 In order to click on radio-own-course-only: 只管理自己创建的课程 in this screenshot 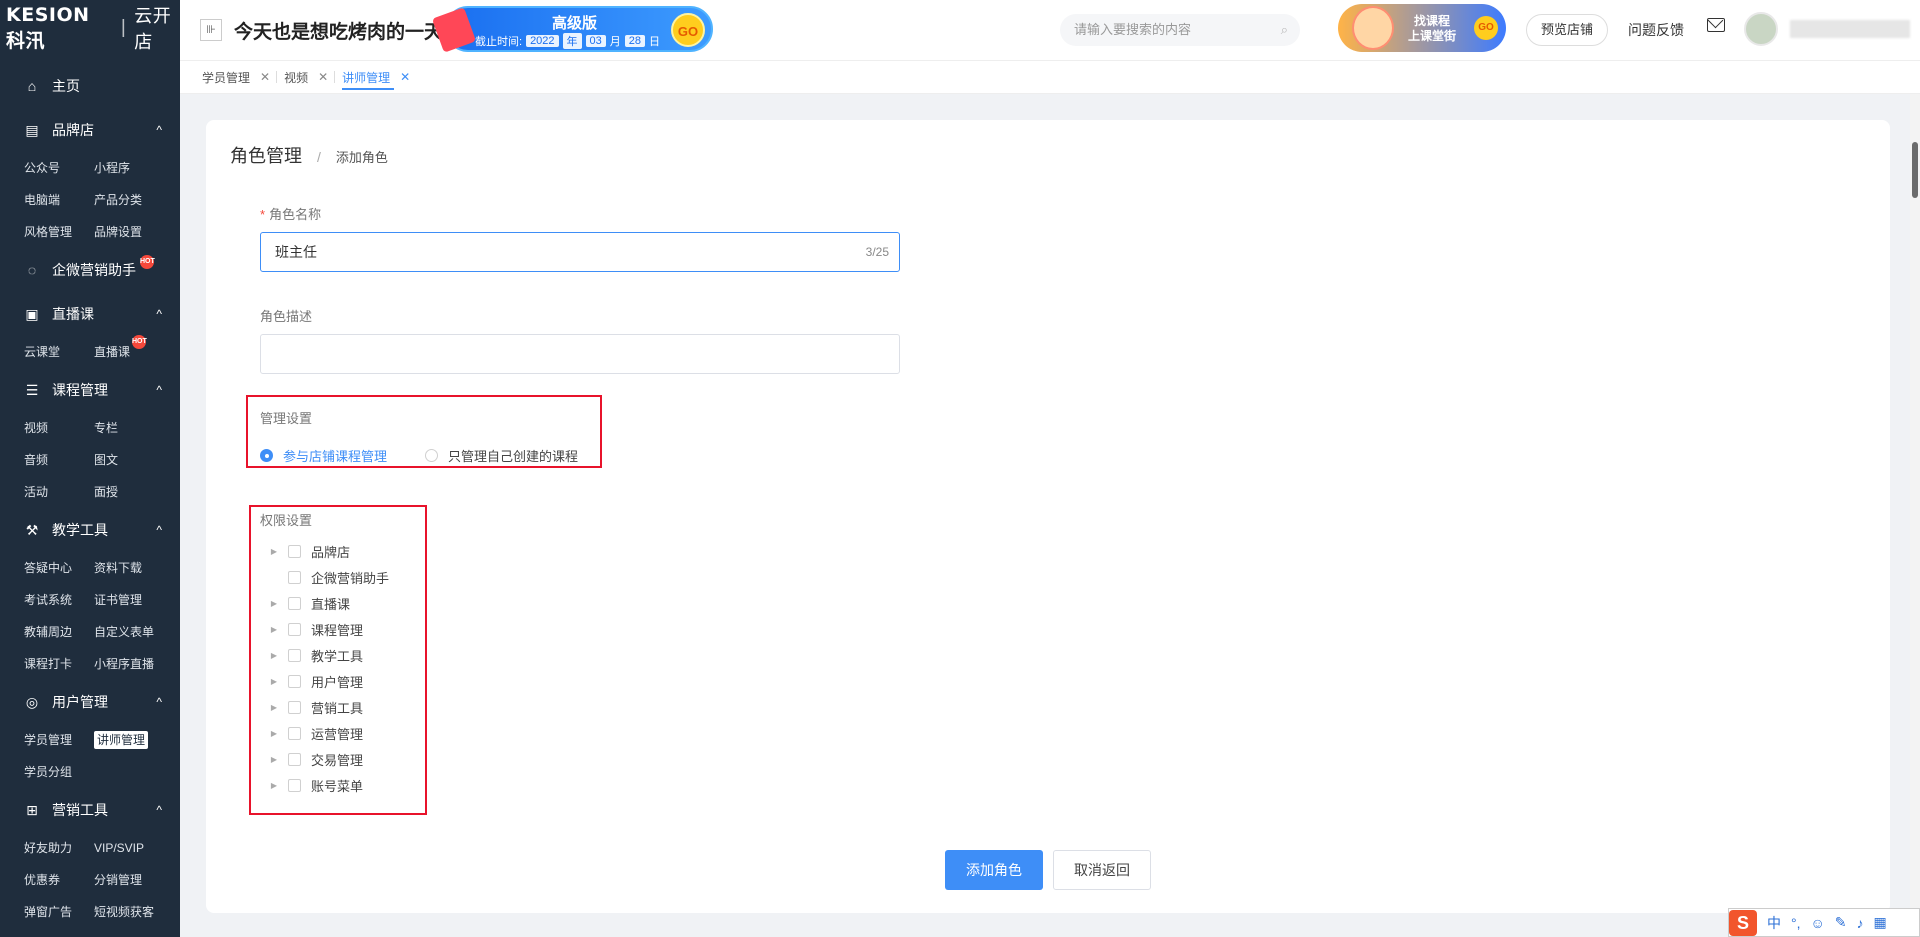, I will do `click(501, 455)`.